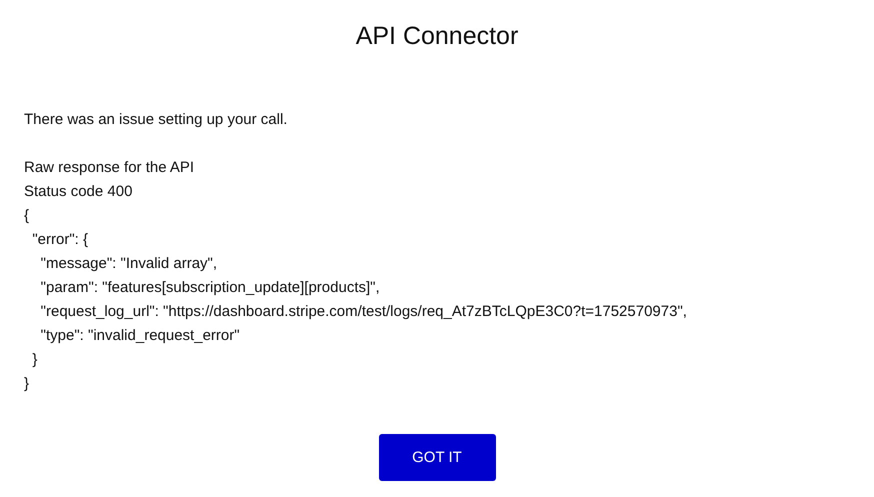  What do you see at coordinates (363, 312) in the screenshot?
I see `response-line: "request_log_url": "https://dashboard.stripe.com/test/logs/req_At7zBTcLQpE3C0?t=1752570973",` at bounding box center [363, 312].